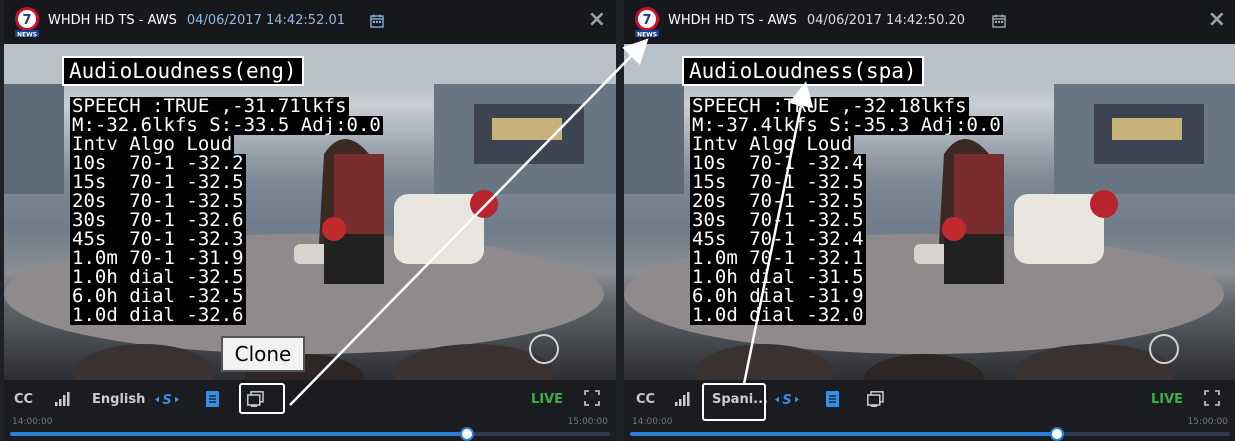  Describe the element at coordinates (886, 20) in the screenshot. I see `timestamp: 04/06/2017 14:42:50.20` at that location.